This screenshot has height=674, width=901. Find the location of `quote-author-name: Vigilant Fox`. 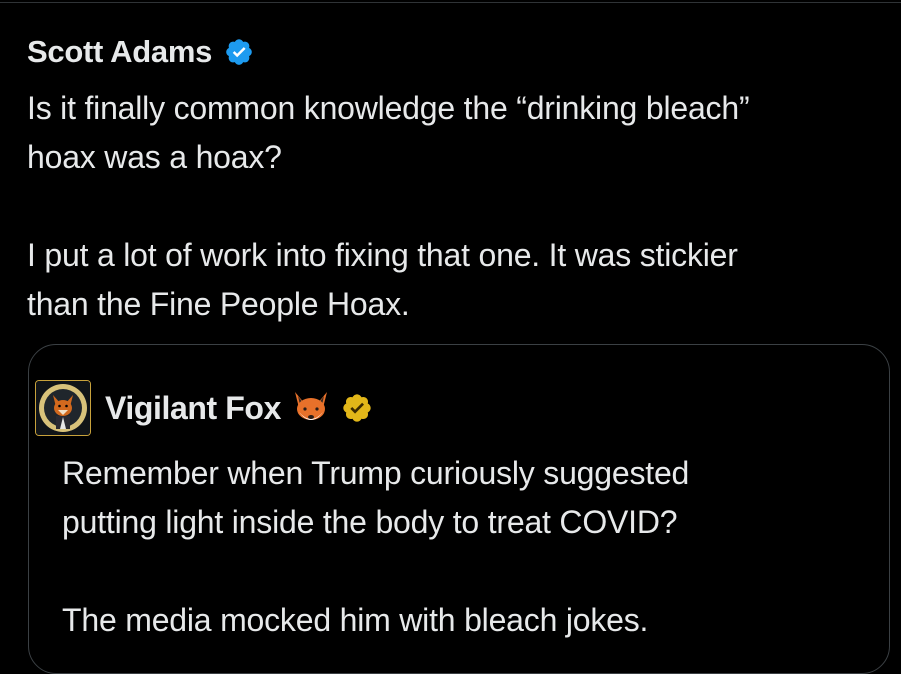

quote-author-name: Vigilant Fox is located at coordinates (193, 408).